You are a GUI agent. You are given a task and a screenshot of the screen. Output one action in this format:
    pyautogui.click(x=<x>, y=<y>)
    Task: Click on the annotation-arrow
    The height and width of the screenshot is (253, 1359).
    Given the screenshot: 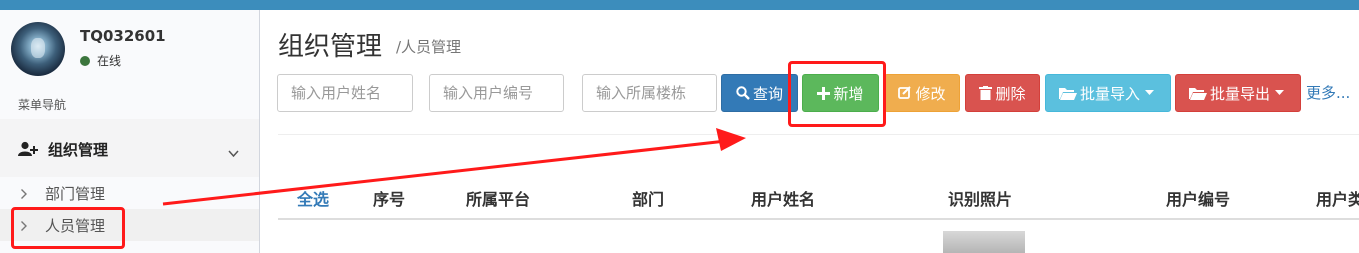 What is the action you would take?
    pyautogui.click(x=454, y=167)
    